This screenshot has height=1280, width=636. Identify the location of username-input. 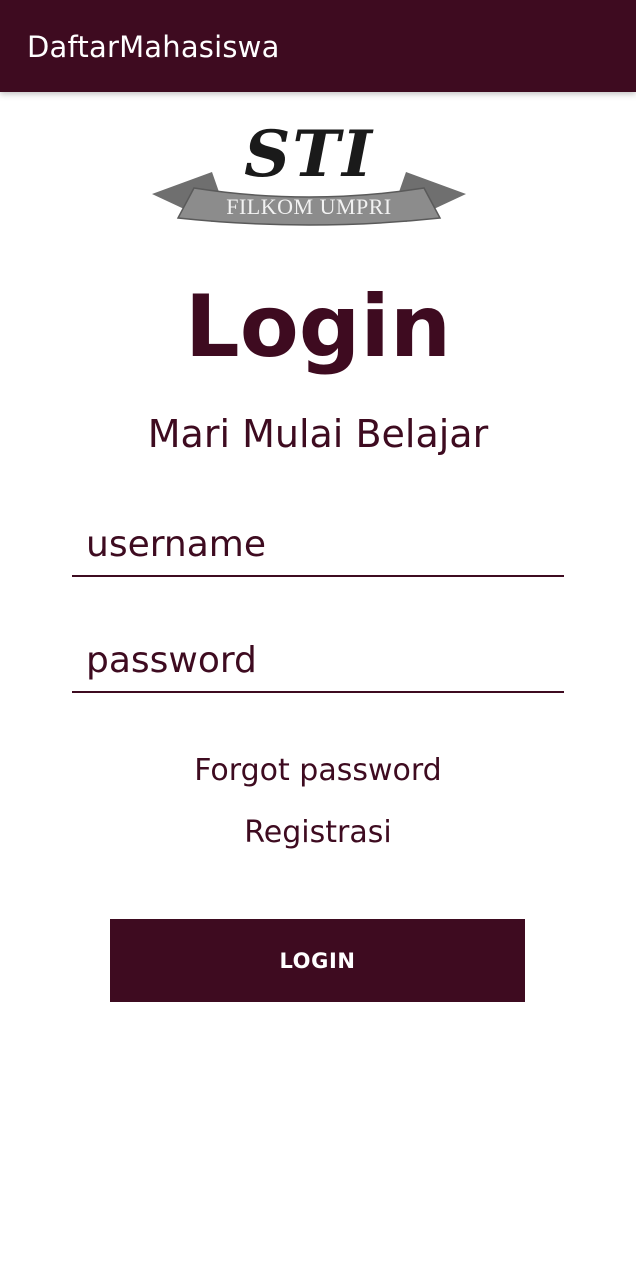
(321, 544).